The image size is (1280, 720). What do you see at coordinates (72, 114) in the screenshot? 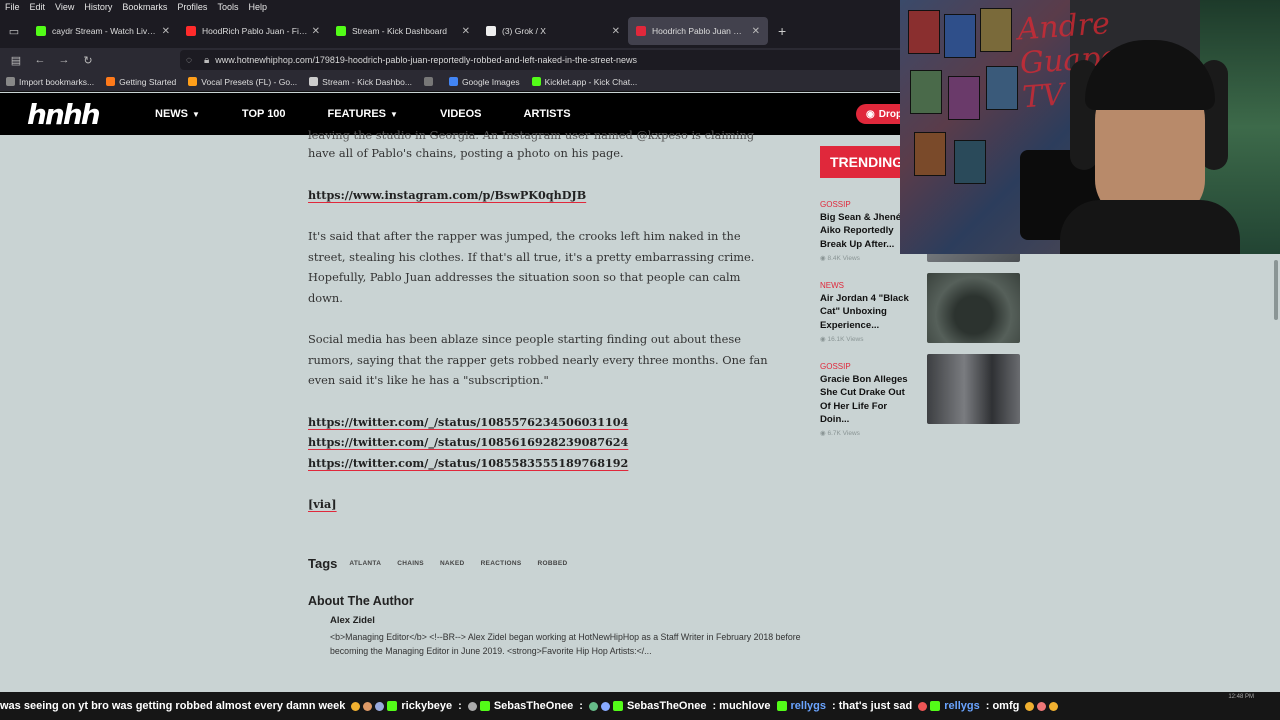
I see `site-logo: hnhh` at bounding box center [72, 114].